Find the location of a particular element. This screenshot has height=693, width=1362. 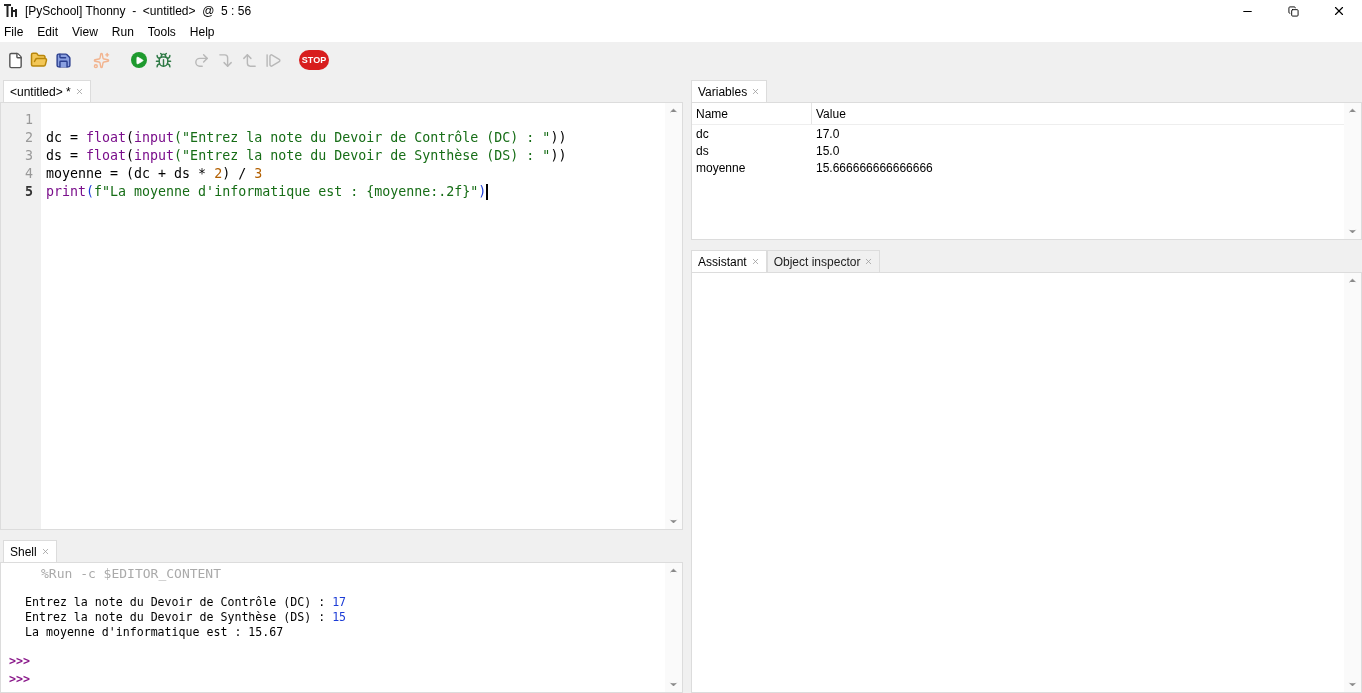

shell-console: %Run -c $EDITOR_CONTENT Entrez la note du Devoir de Contrôle (DC) : 17 Entrez la note du Devoir de Synthèse (DS) : 15 La moyenne d'informatique est : 15.67 >>> >>> is located at coordinates (341, 627).